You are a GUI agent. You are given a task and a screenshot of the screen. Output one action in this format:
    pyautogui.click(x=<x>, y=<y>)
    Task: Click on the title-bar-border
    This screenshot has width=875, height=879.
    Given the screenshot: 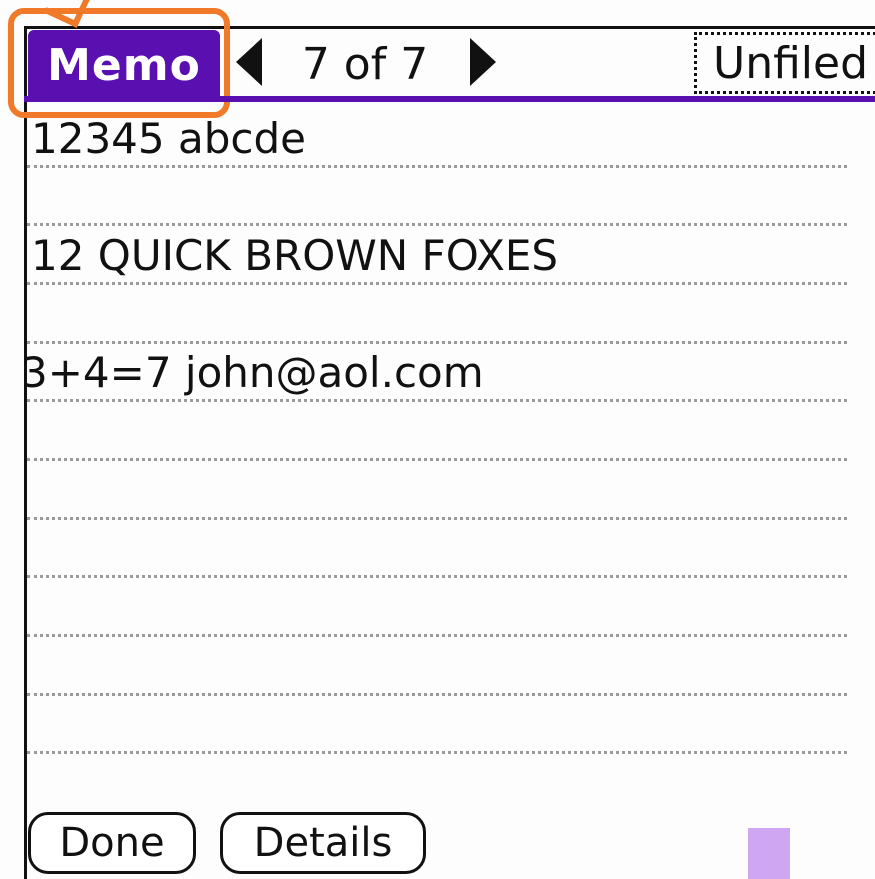 What is the action you would take?
    pyautogui.click(x=449, y=27)
    